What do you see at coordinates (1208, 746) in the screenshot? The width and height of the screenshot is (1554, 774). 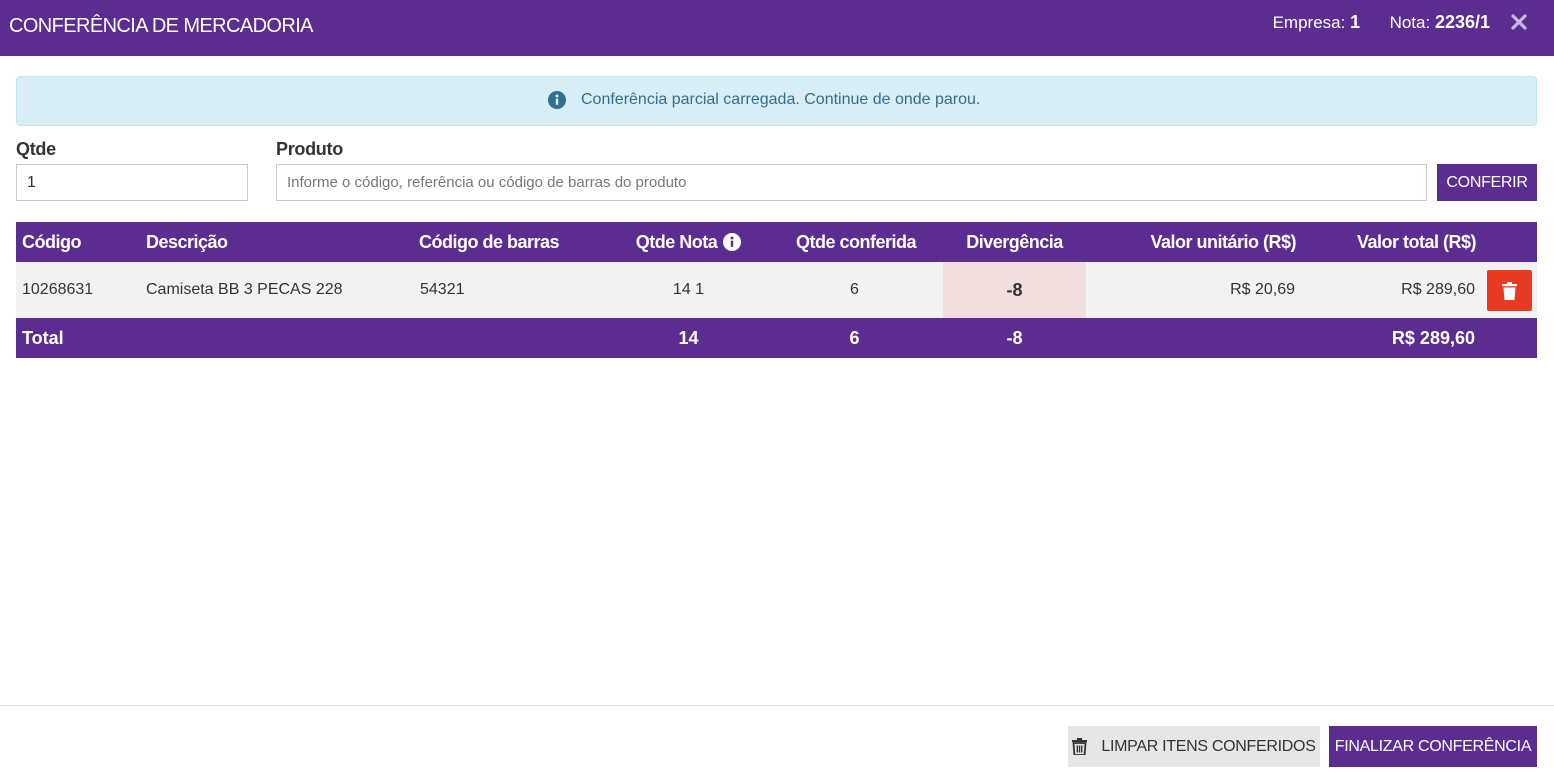 I see `limpar-itens-label: LIMPAR ITENS CONFERIDOS` at bounding box center [1208, 746].